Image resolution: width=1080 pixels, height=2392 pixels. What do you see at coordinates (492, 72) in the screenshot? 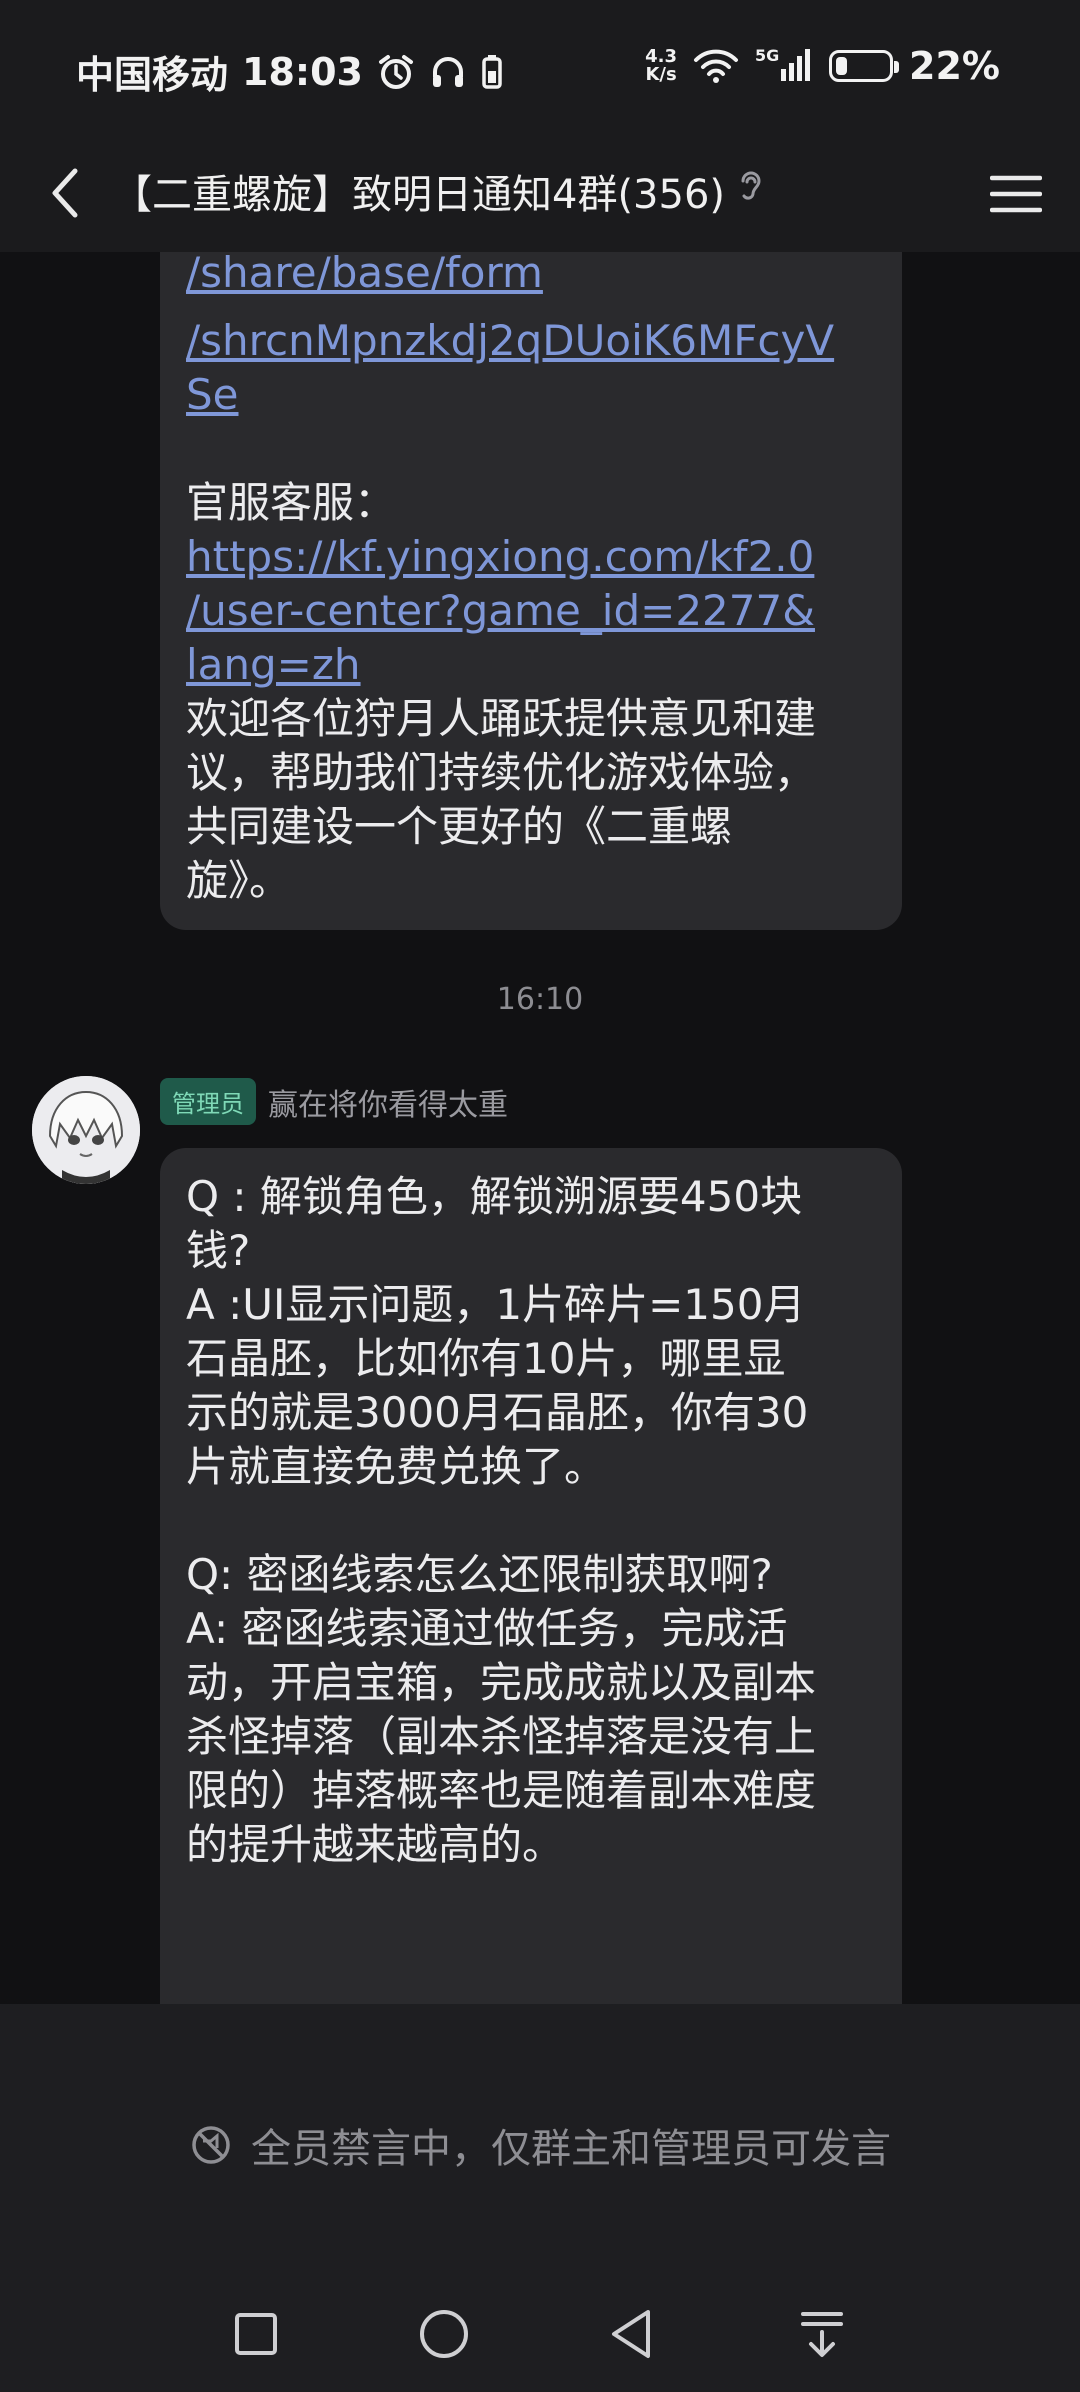
I see `battery-saver-icon` at bounding box center [492, 72].